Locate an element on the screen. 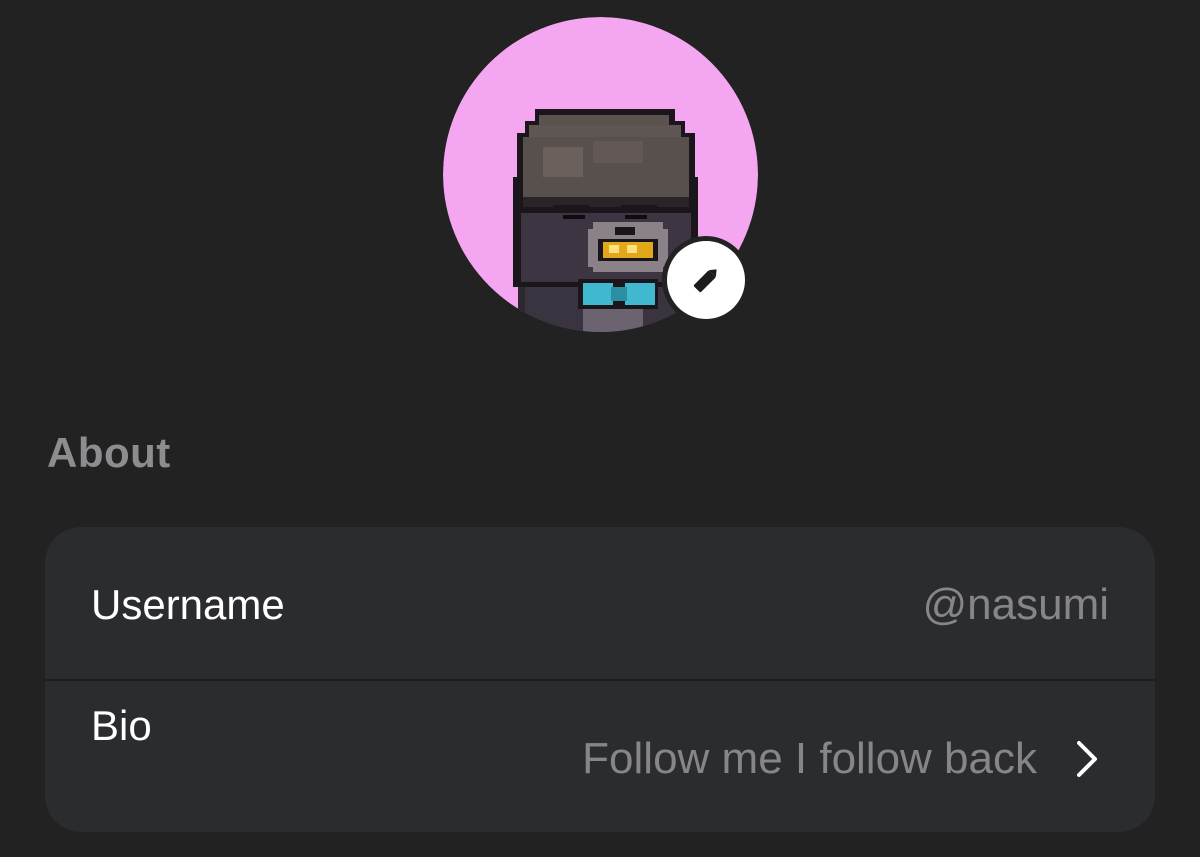 Image resolution: width=1200 pixels, height=857 pixels. username-value: @nasumi is located at coordinates (1015, 604).